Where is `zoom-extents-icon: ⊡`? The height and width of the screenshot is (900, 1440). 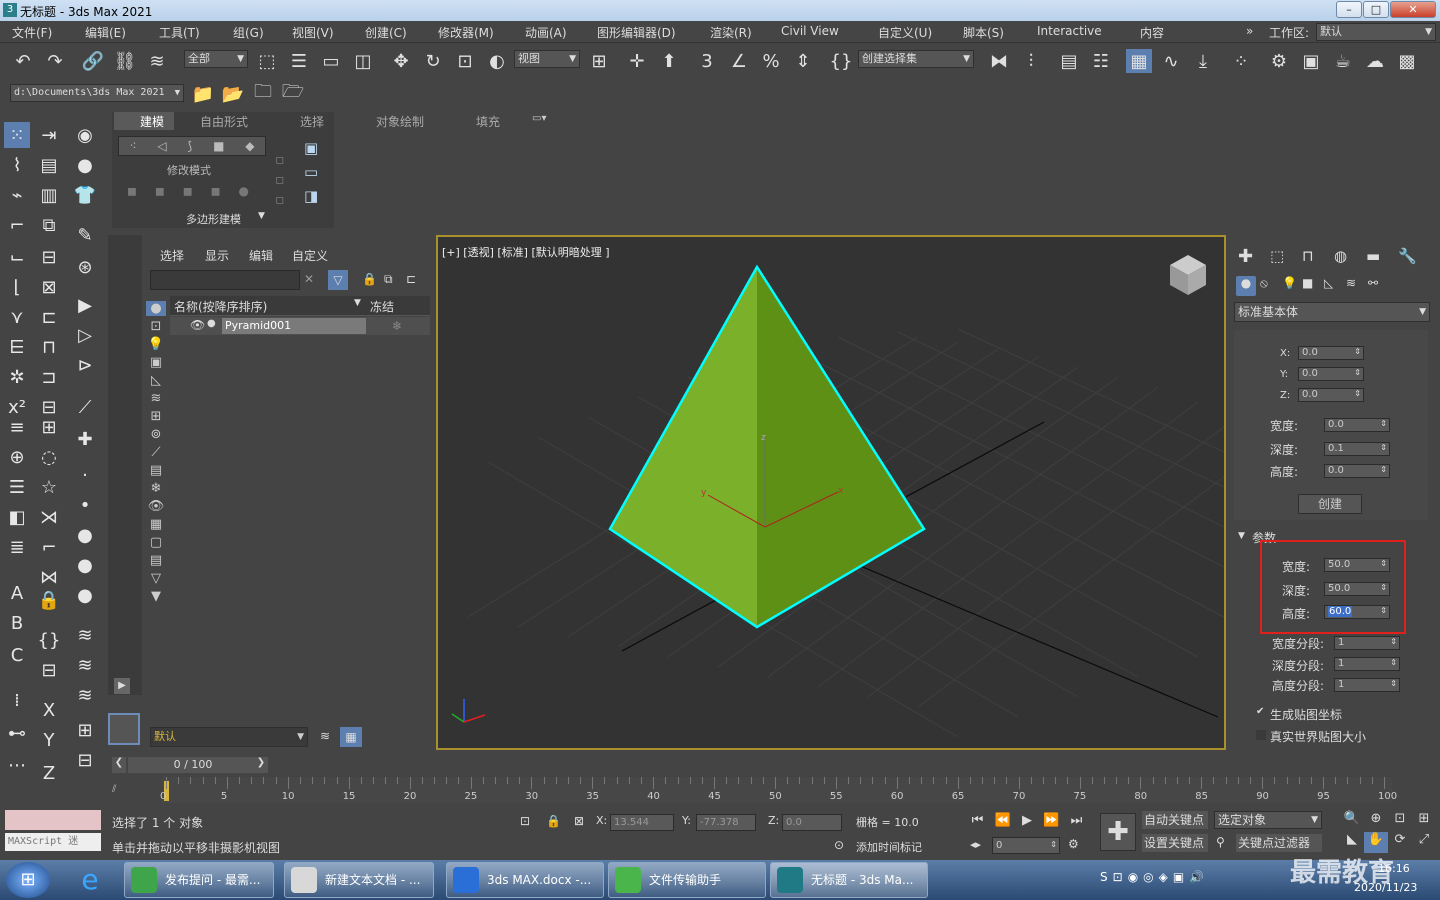
zoom-extents-icon: ⊡ is located at coordinates (1400, 821).